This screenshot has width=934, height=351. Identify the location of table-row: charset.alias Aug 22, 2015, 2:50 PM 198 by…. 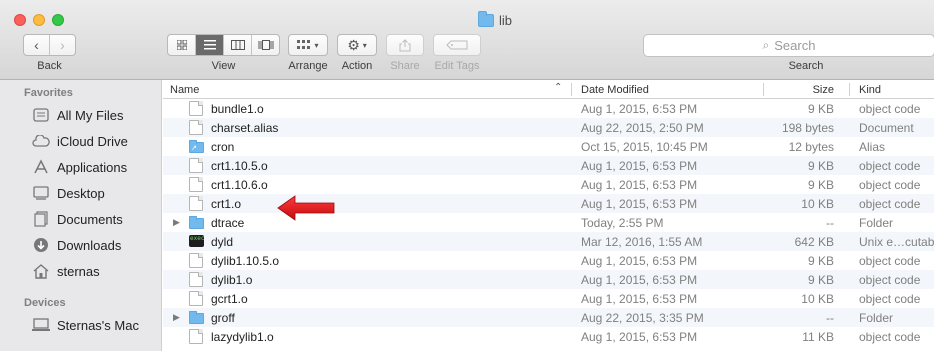
(548, 127).